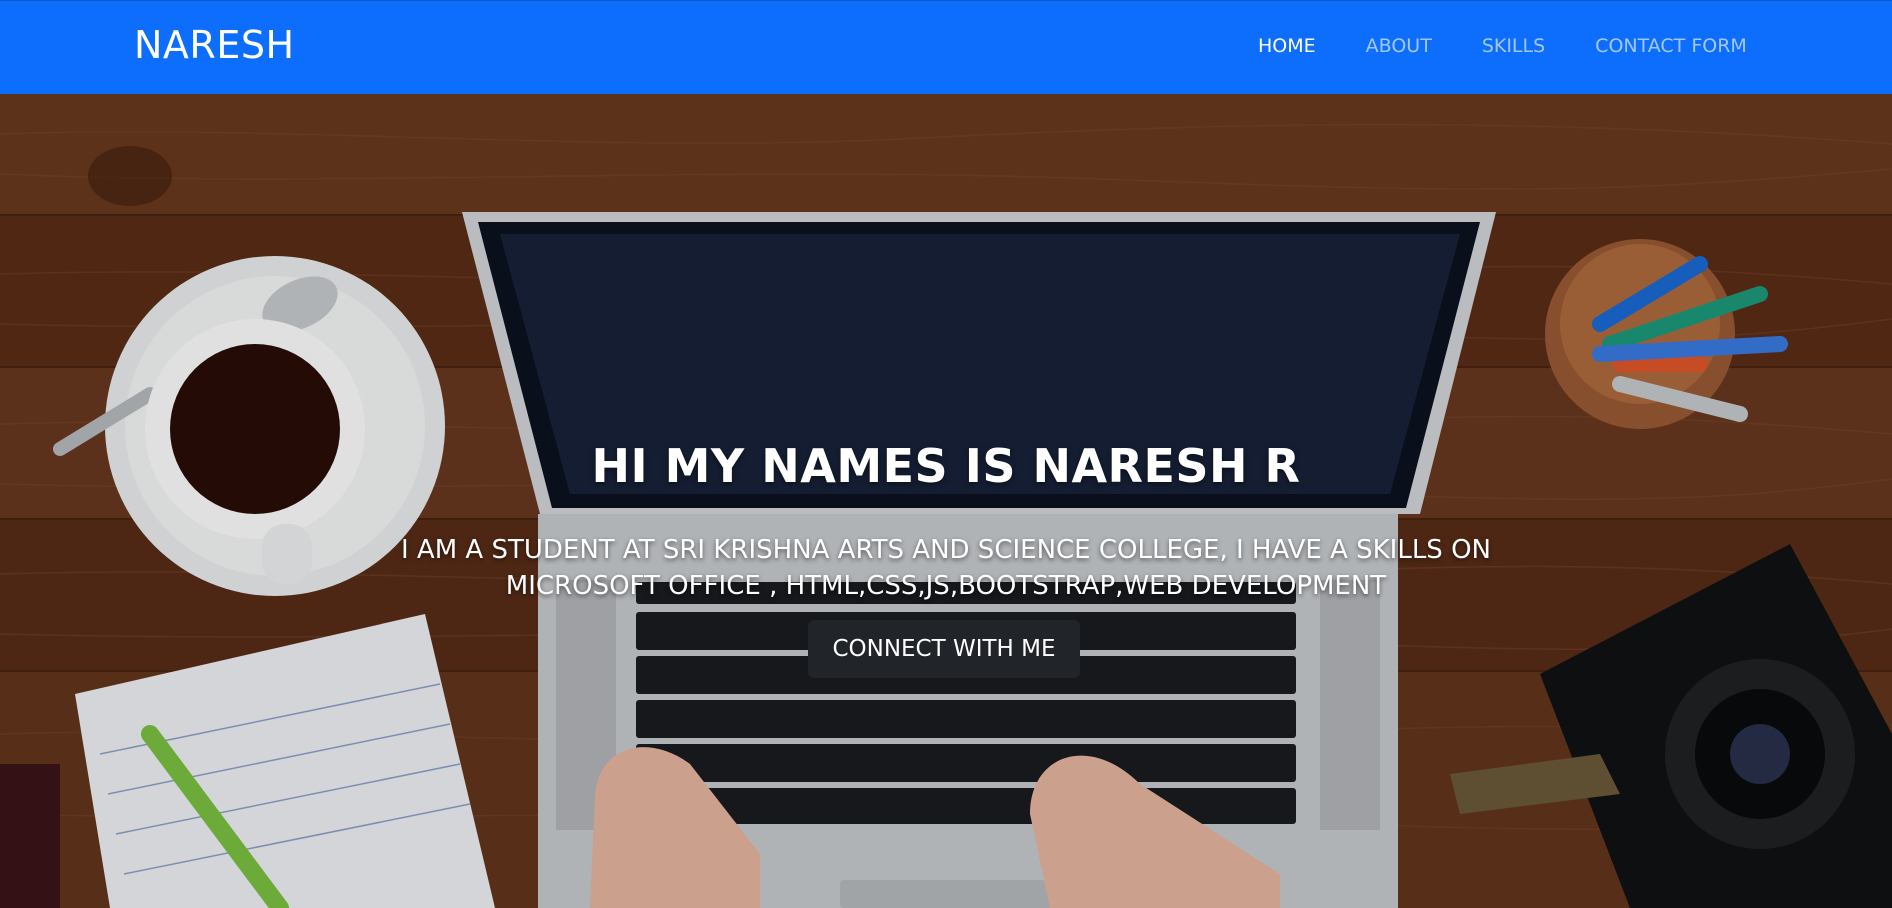  Describe the element at coordinates (944, 649) in the screenshot. I see `connect-with-me-button: CONNECT WITH ME` at that location.